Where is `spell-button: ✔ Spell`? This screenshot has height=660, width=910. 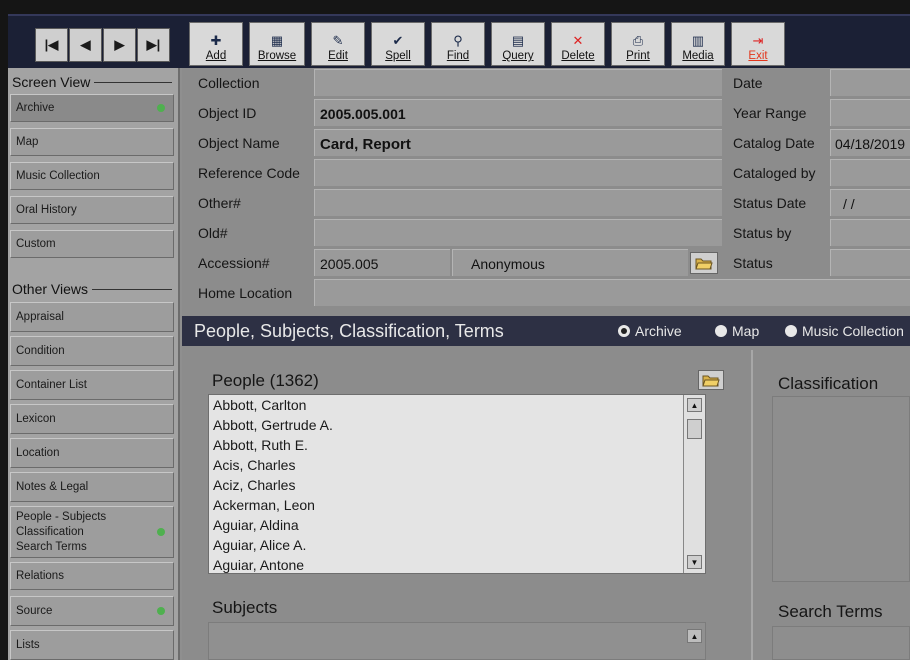 spell-button: ✔ Spell is located at coordinates (398, 44).